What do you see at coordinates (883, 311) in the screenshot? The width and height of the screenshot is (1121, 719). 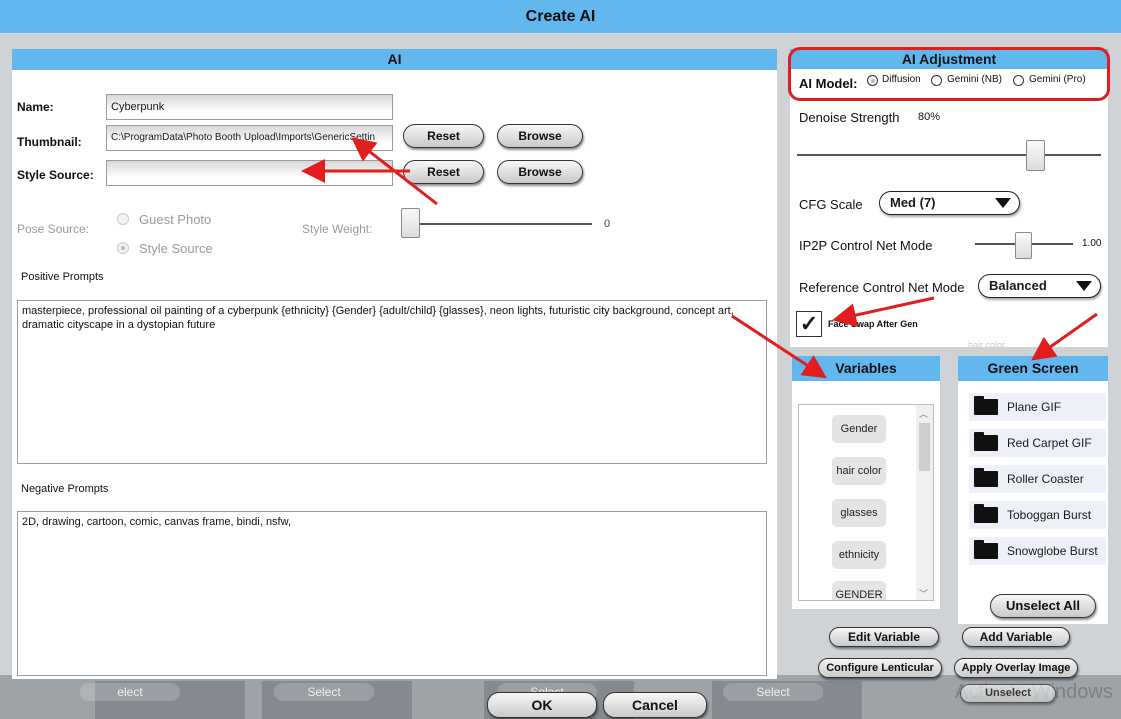 I see `arrow-to-face-swap` at bounding box center [883, 311].